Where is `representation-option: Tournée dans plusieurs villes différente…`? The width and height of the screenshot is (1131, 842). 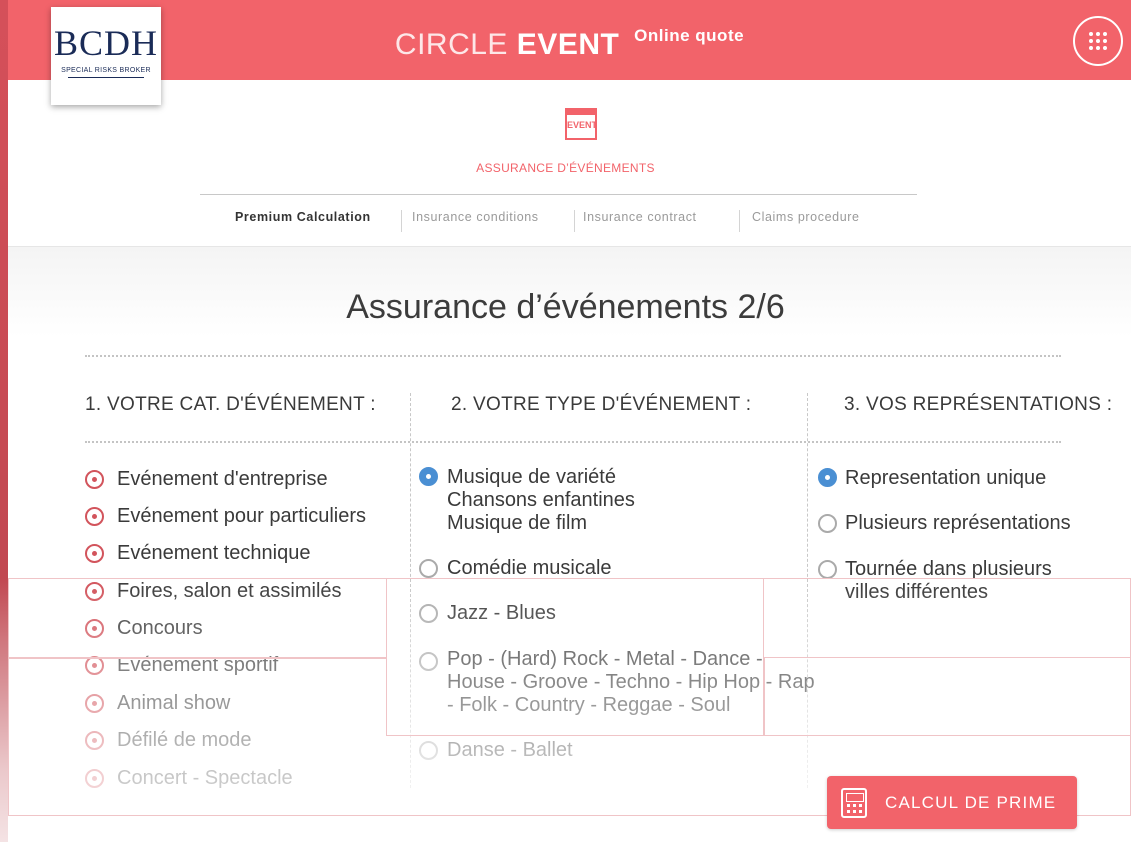 representation-option: Tournée dans plusieurs villes différente… is located at coordinates (935, 581).